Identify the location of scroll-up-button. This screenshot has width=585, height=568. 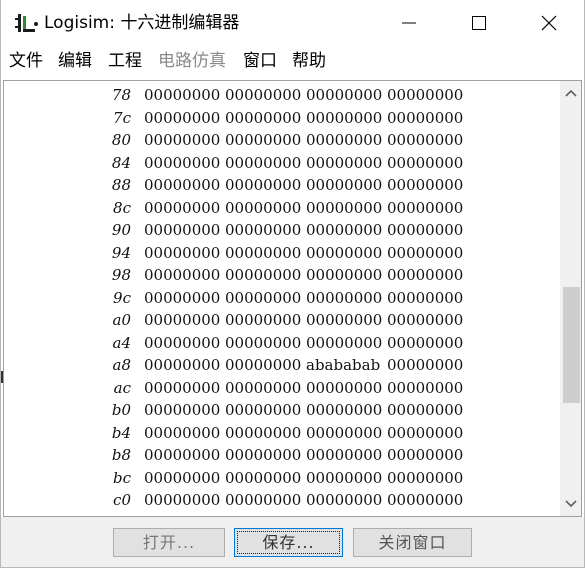
(571, 93).